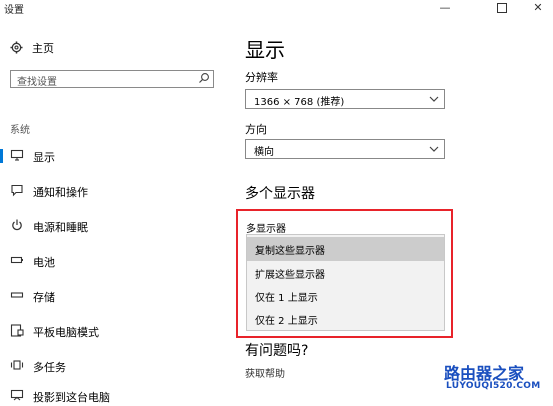 The image size is (553, 406). I want to click on sidebar-home-label: 主页, so click(43, 48).